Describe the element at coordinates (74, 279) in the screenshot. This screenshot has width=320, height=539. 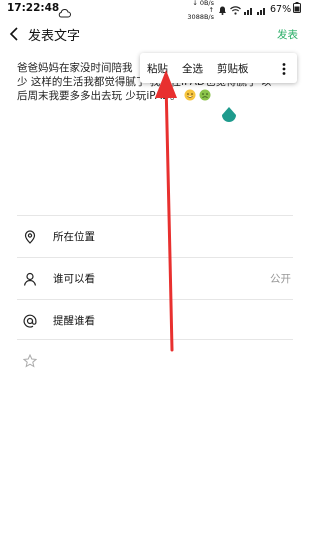
I see `visibility-label: 谁可以看` at that location.